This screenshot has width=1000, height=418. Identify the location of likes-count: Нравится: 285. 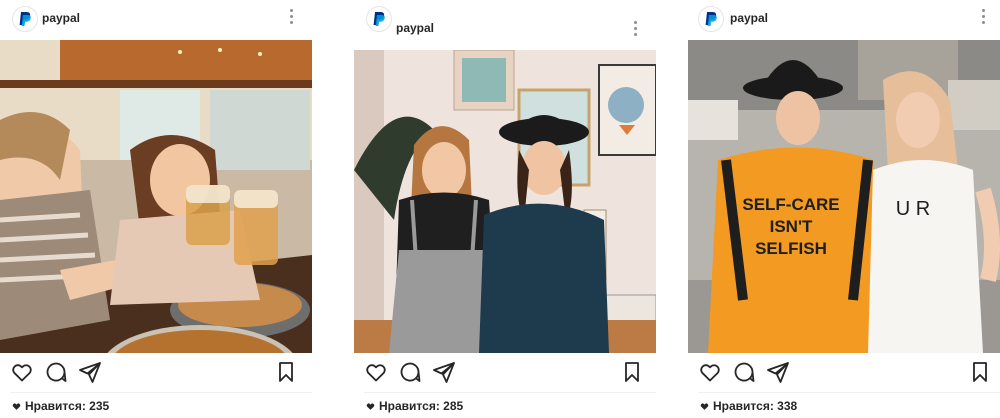
(414, 406).